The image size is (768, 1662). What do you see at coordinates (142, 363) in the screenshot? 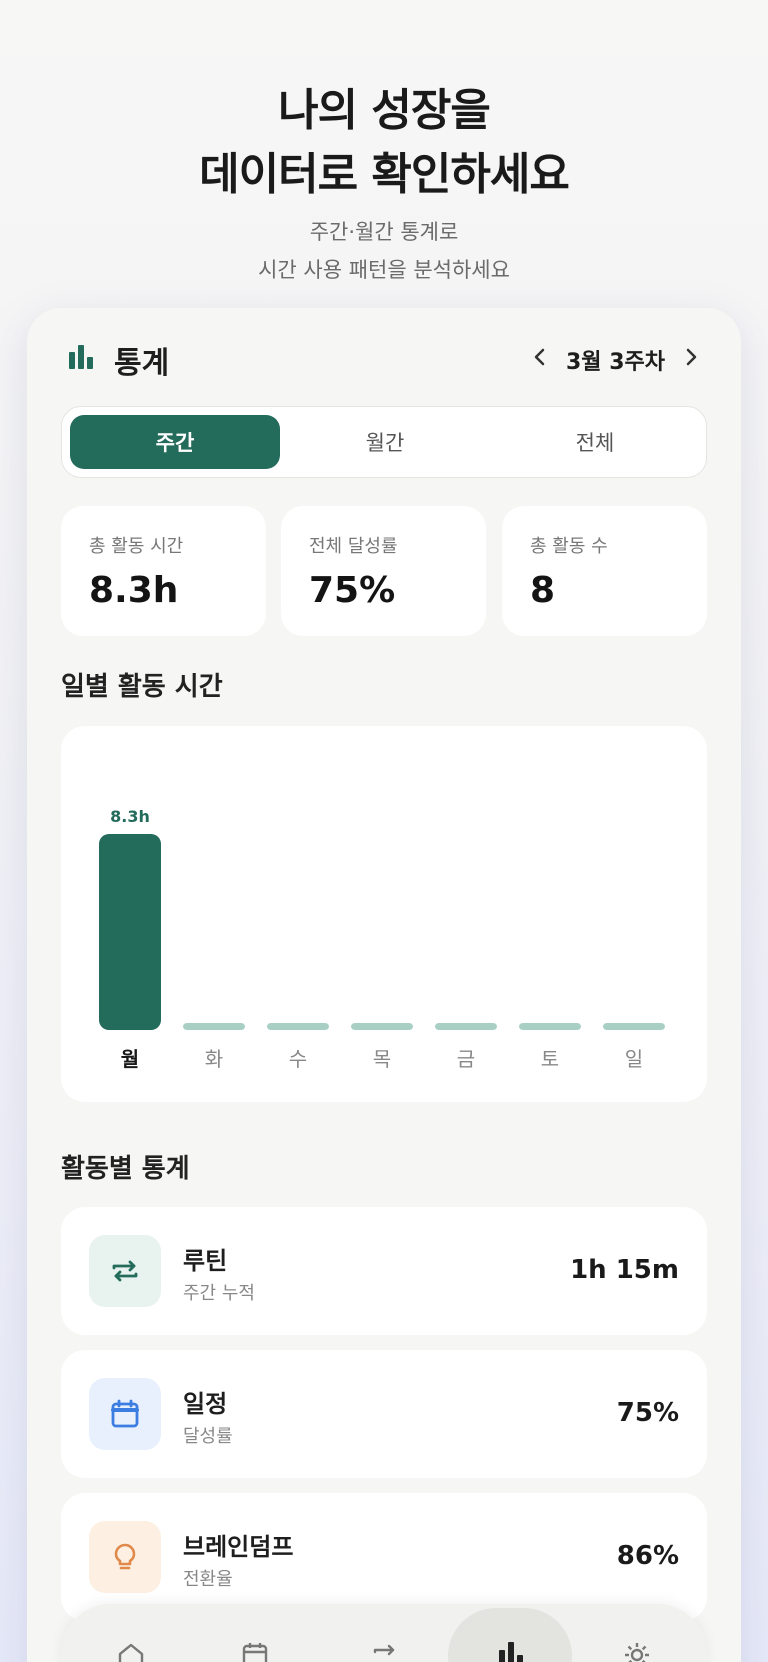
I see `page-title: 통계` at bounding box center [142, 363].